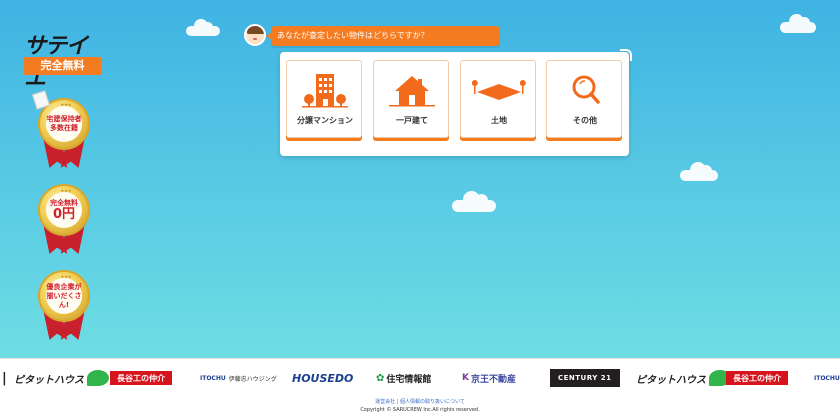 The image size is (840, 420). I want to click on card-label: 土地, so click(499, 120).